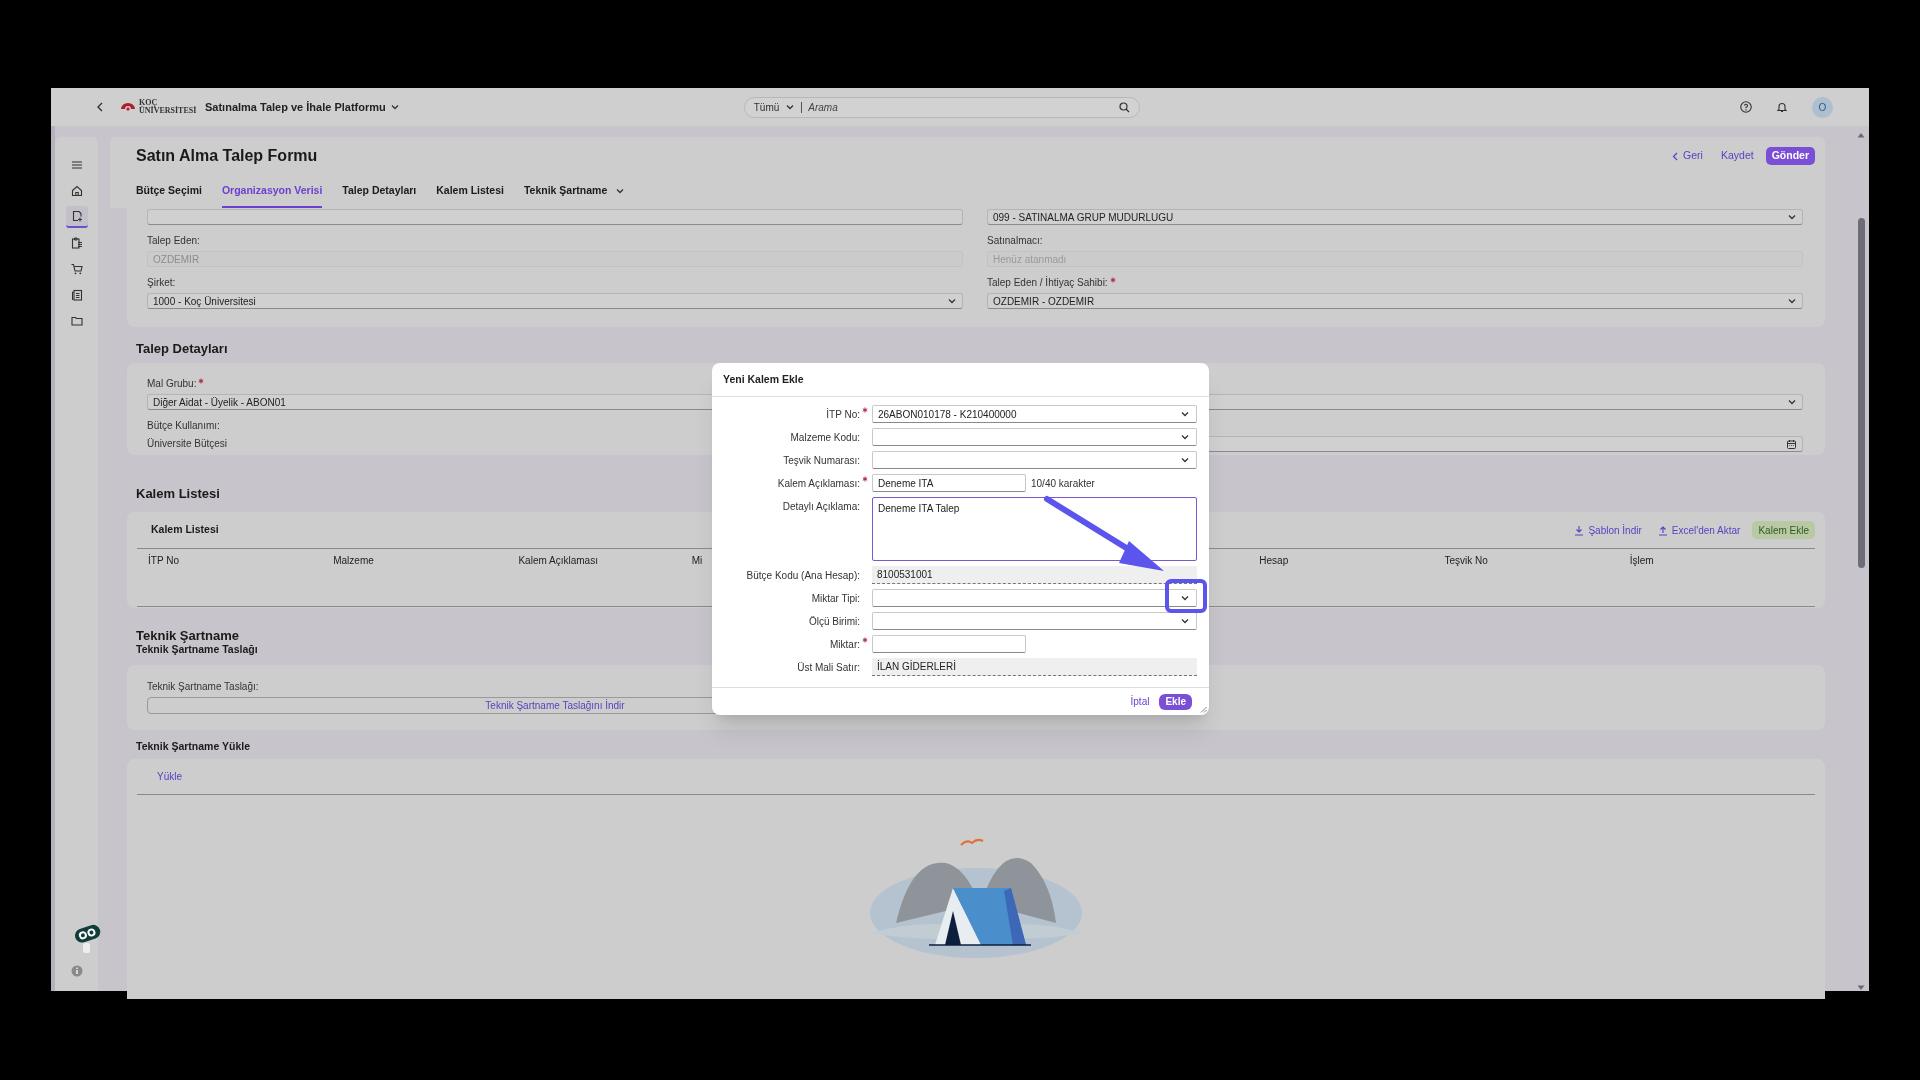  I want to click on tab: Kalem Listesi, so click(470, 195).